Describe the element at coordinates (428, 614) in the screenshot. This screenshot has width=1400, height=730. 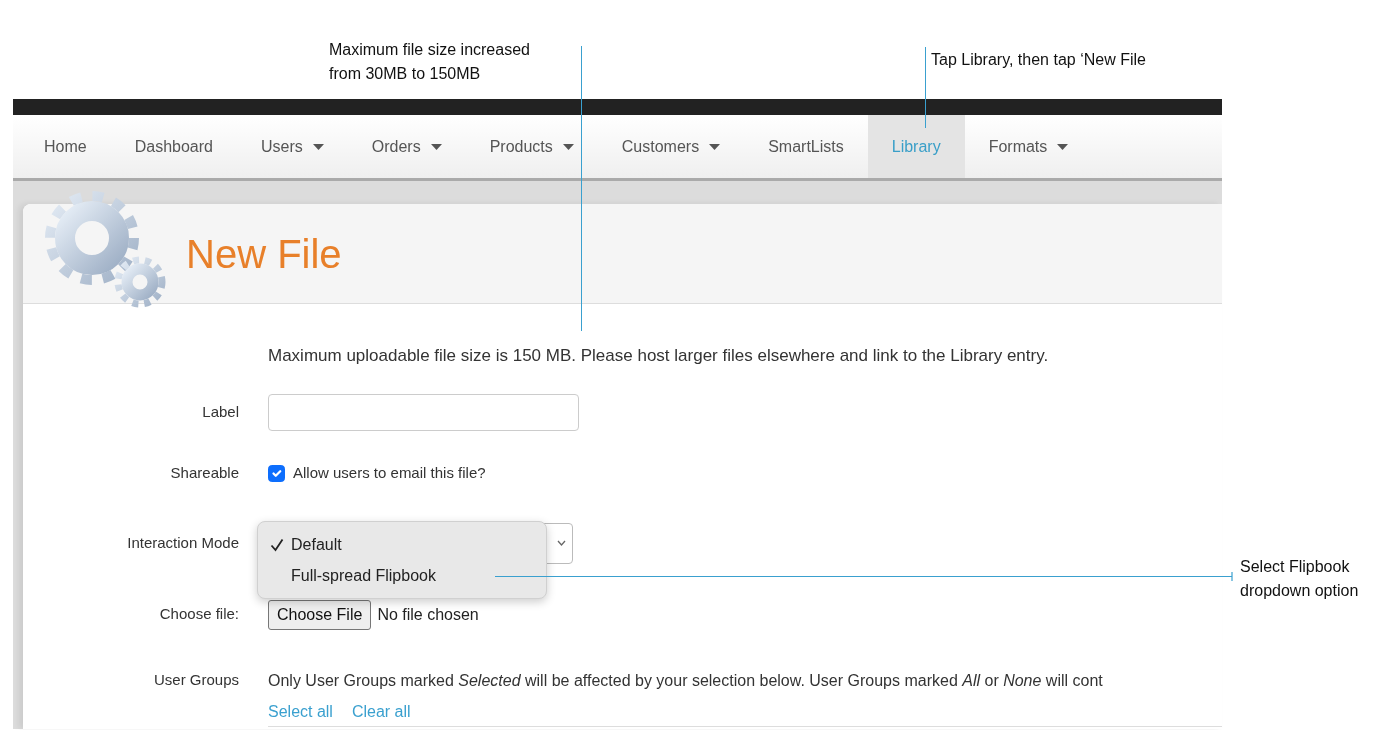
I see `file-status: No file chosen` at that location.